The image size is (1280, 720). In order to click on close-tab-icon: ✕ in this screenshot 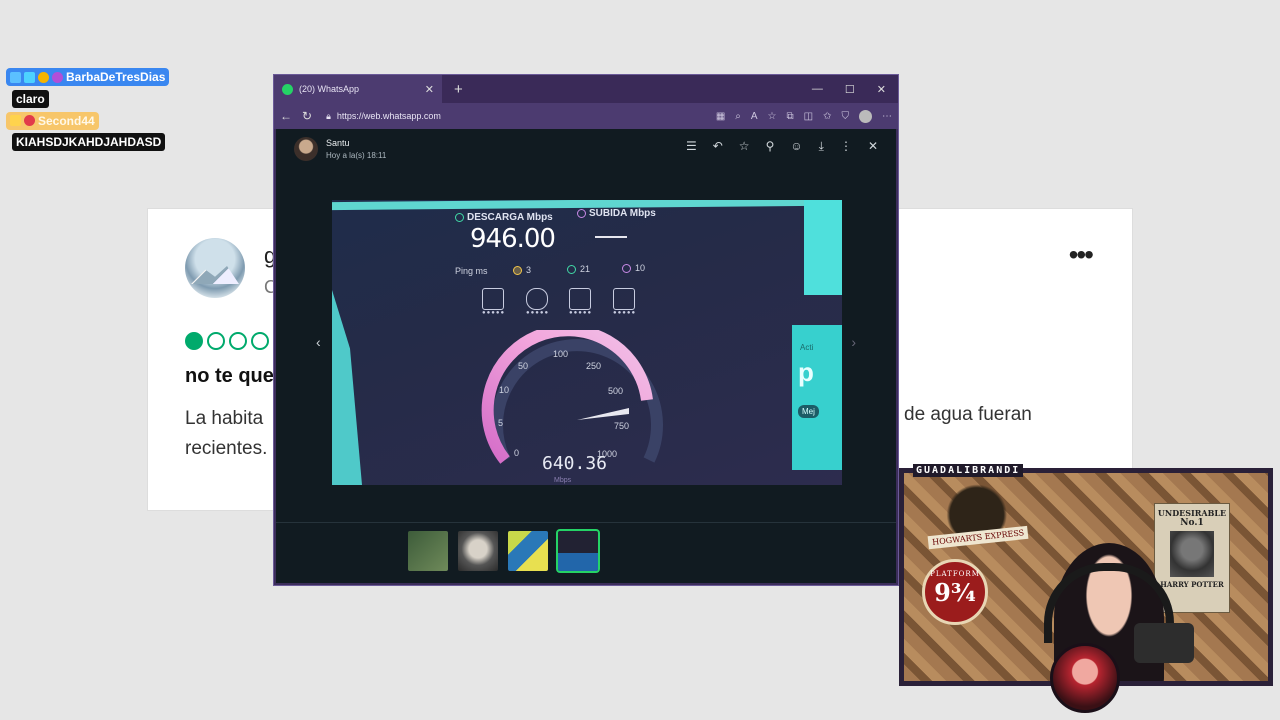, I will do `click(429, 89)`.